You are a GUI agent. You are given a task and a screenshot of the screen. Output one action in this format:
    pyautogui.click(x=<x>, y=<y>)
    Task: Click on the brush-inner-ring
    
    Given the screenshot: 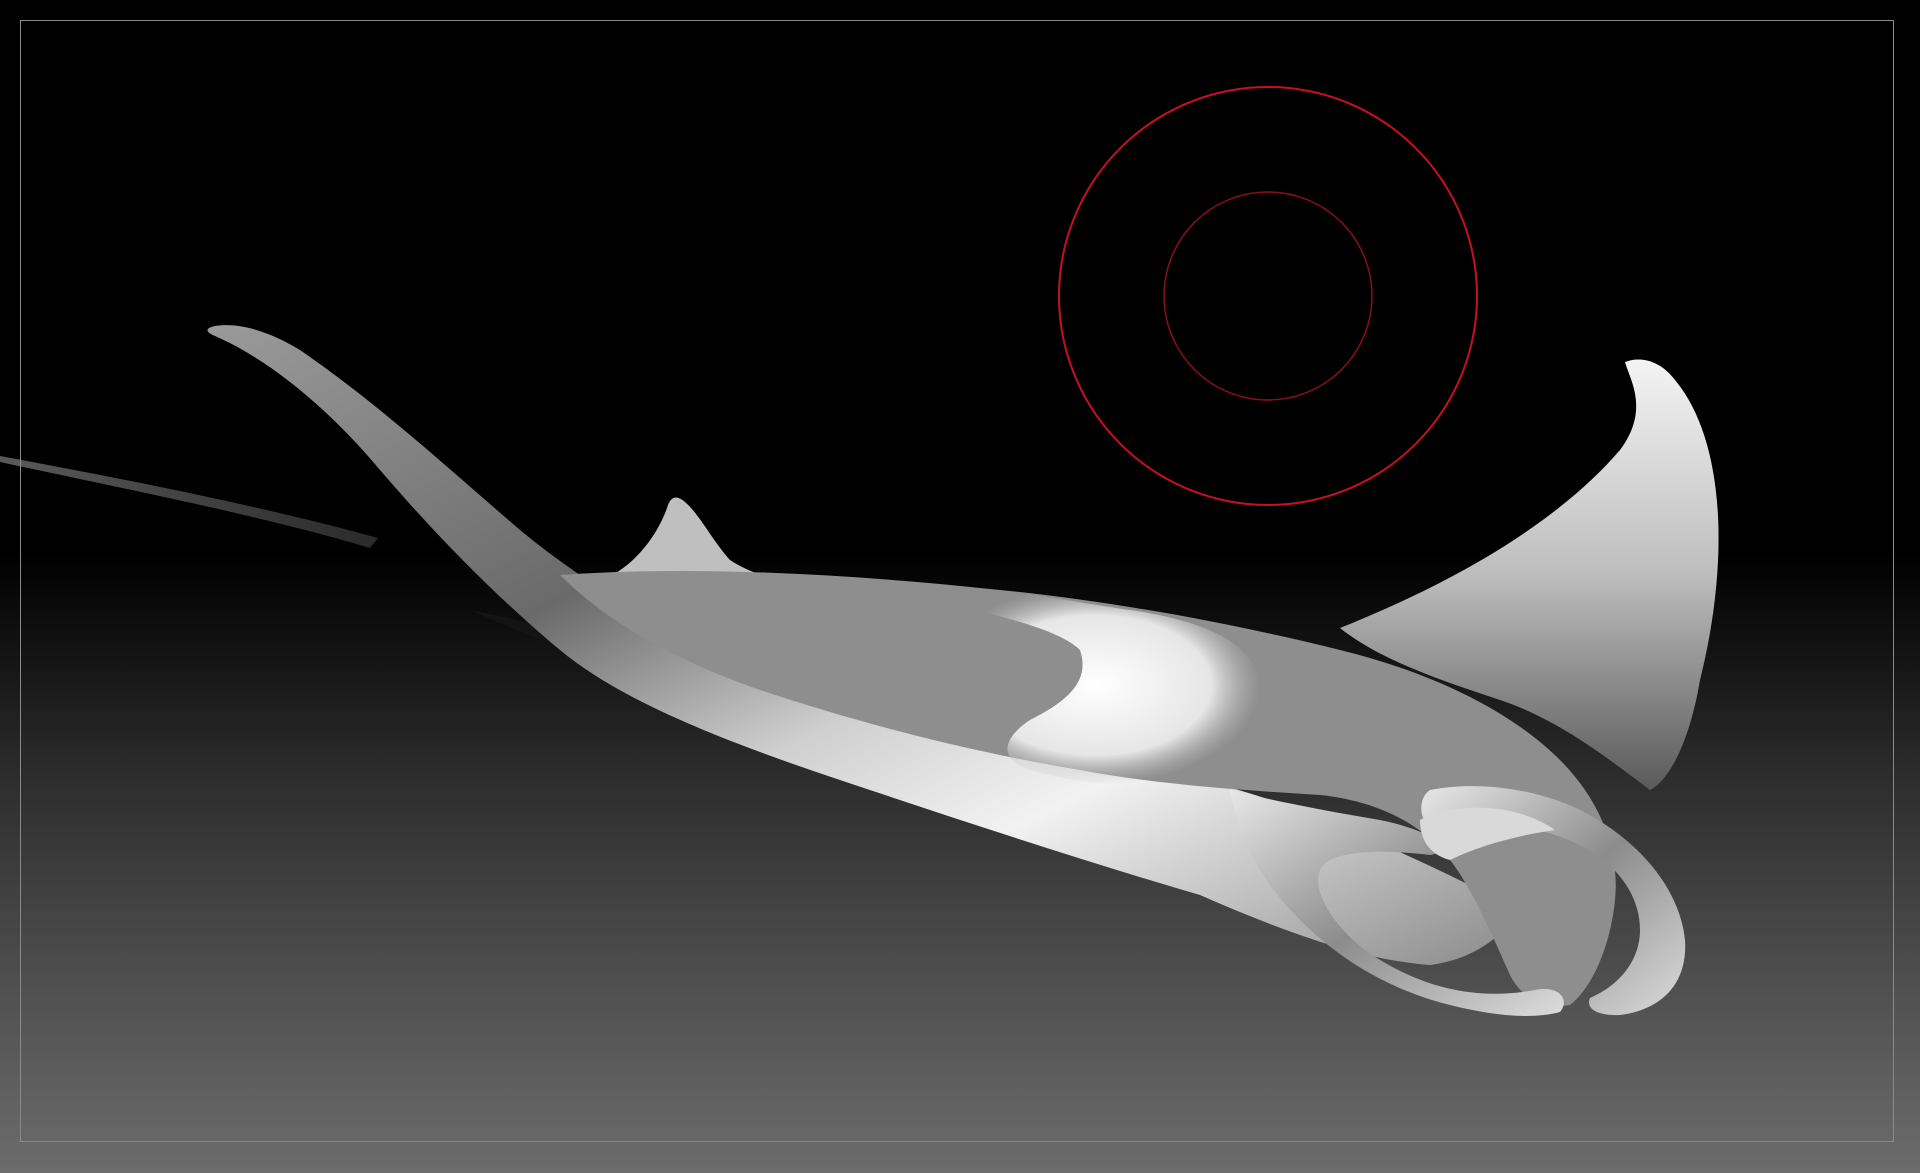 What is the action you would take?
    pyautogui.click(x=1268, y=296)
    